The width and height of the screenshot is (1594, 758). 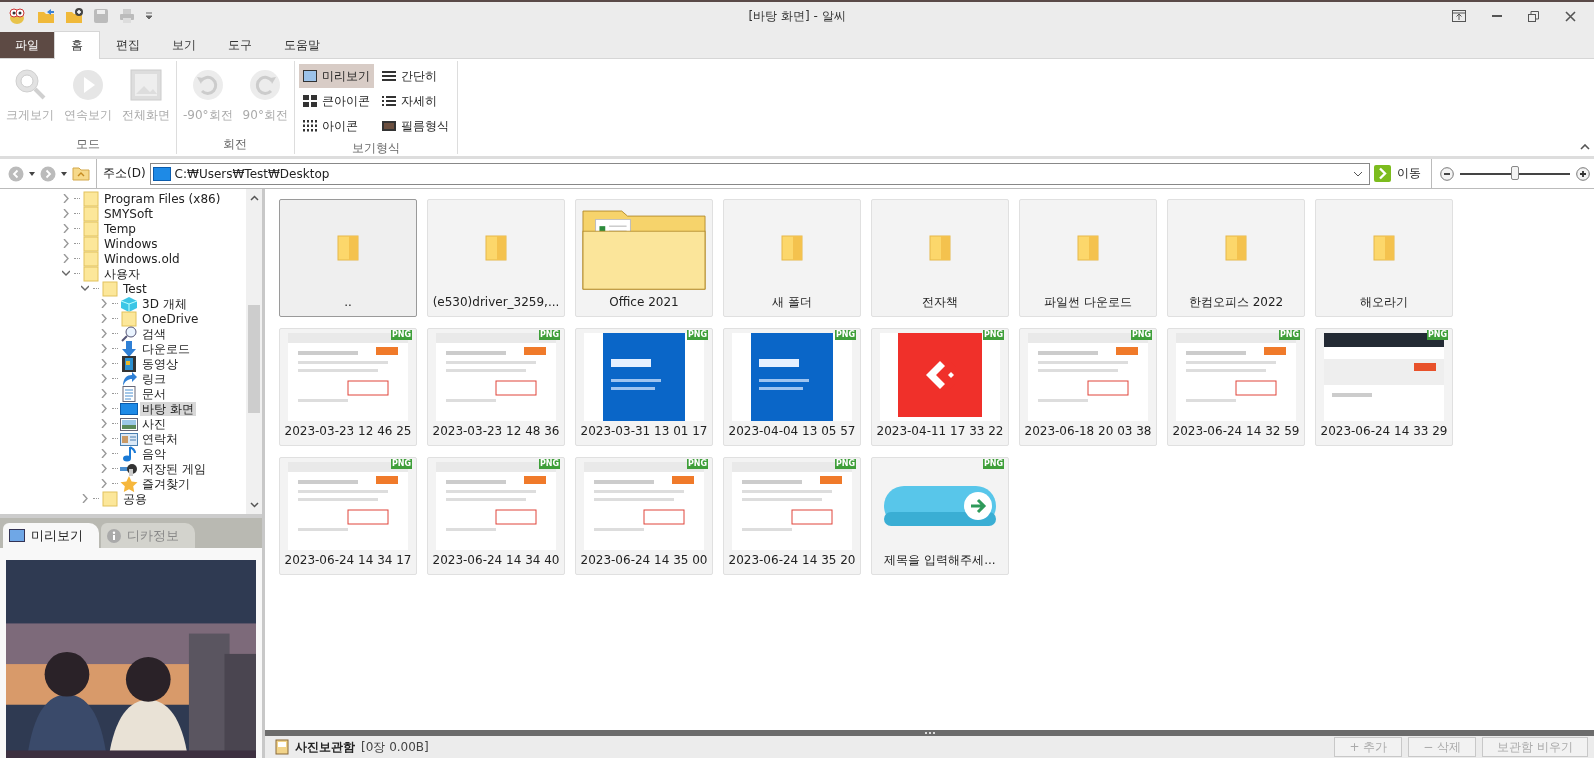 What do you see at coordinates (1533, 16) in the screenshot?
I see `restore-icon` at bounding box center [1533, 16].